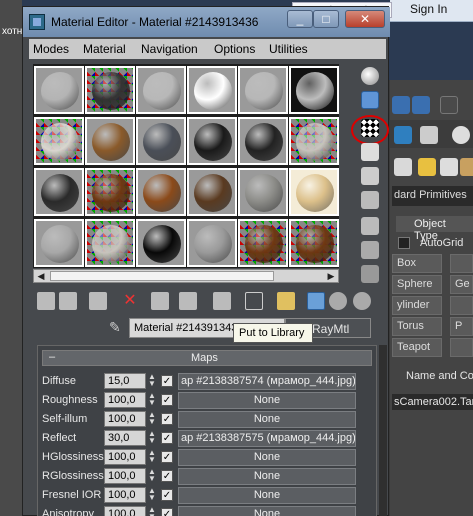 This screenshot has width=473, height=516. What do you see at coordinates (401, 105) in the screenshot?
I see `wrench-icon` at bounding box center [401, 105].